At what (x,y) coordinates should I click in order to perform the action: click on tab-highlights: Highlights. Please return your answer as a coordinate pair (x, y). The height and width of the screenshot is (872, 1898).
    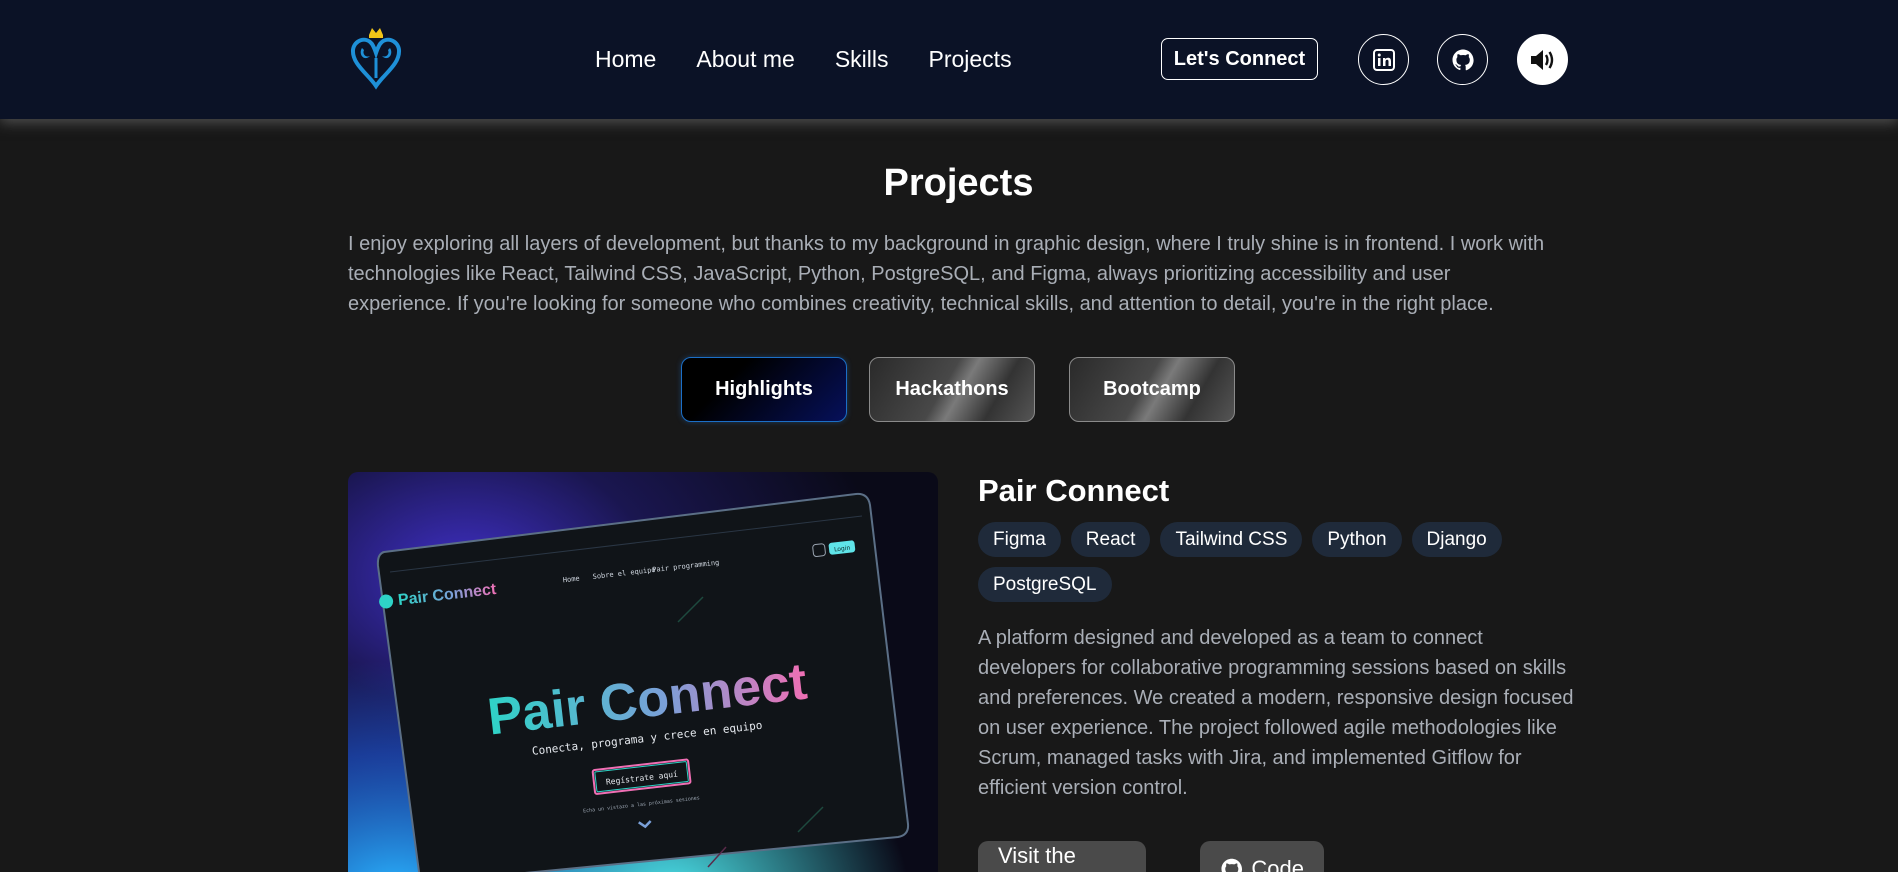
    Looking at the image, I should click on (764, 389).